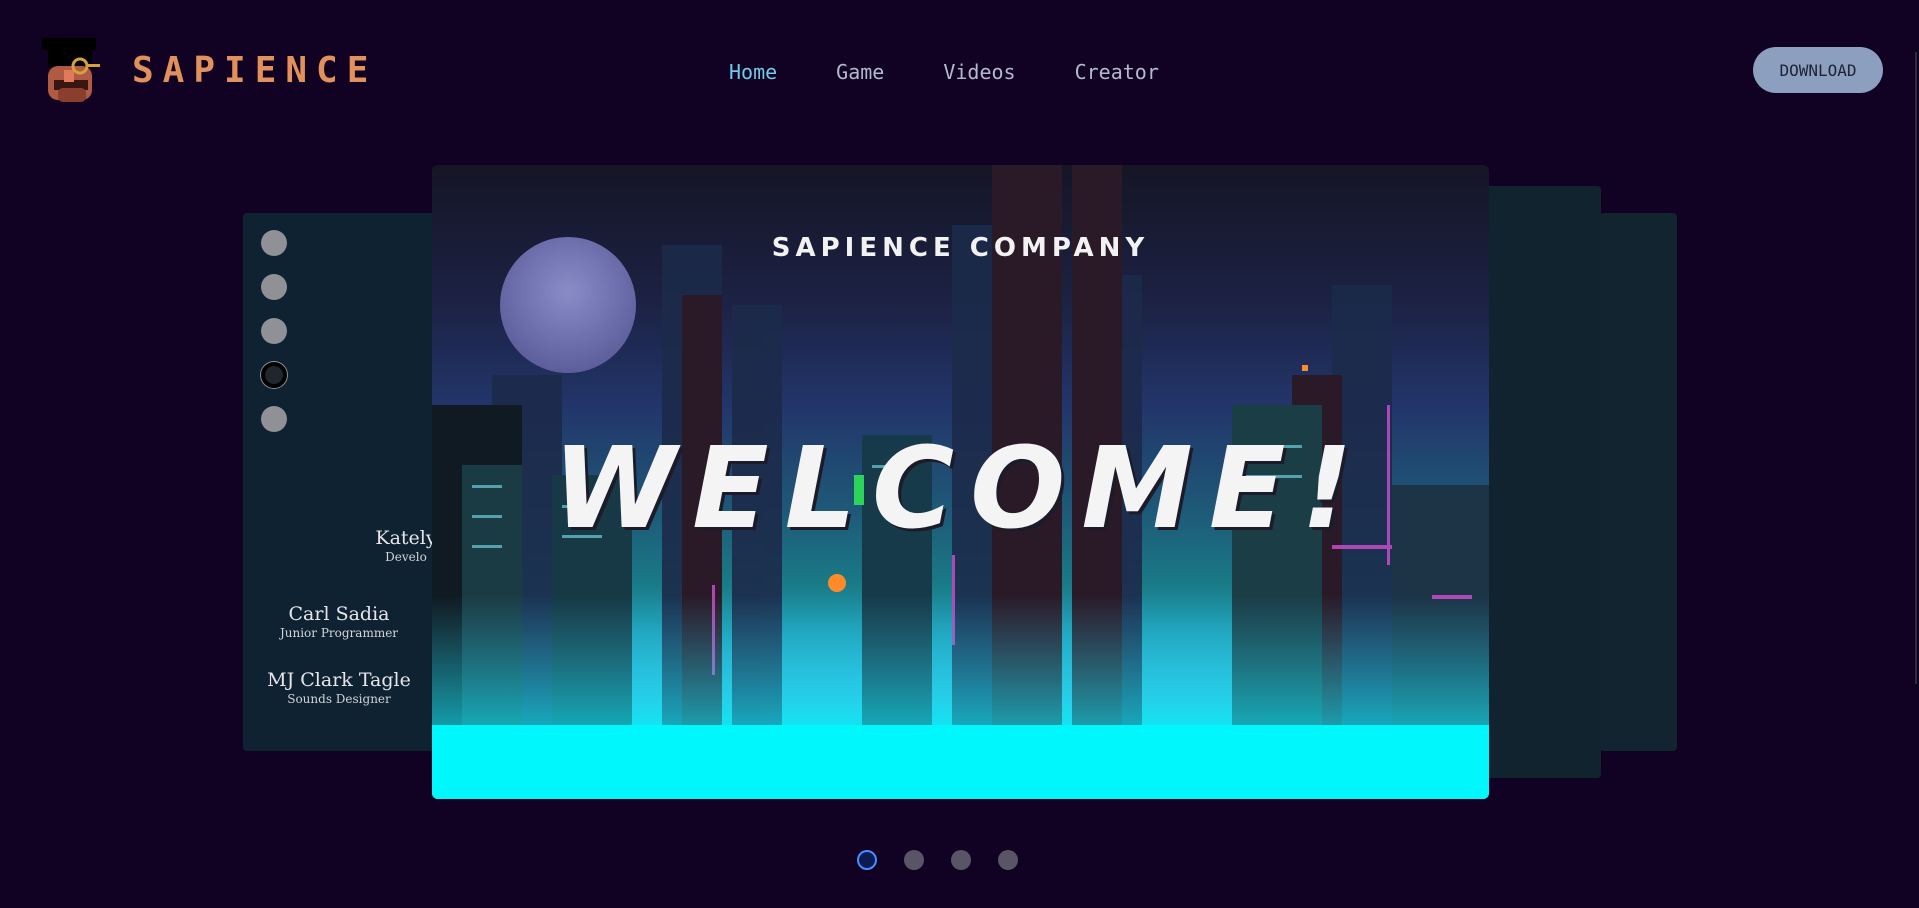 The height and width of the screenshot is (908, 1919). What do you see at coordinates (860, 72) in the screenshot?
I see `nav-game: Game` at bounding box center [860, 72].